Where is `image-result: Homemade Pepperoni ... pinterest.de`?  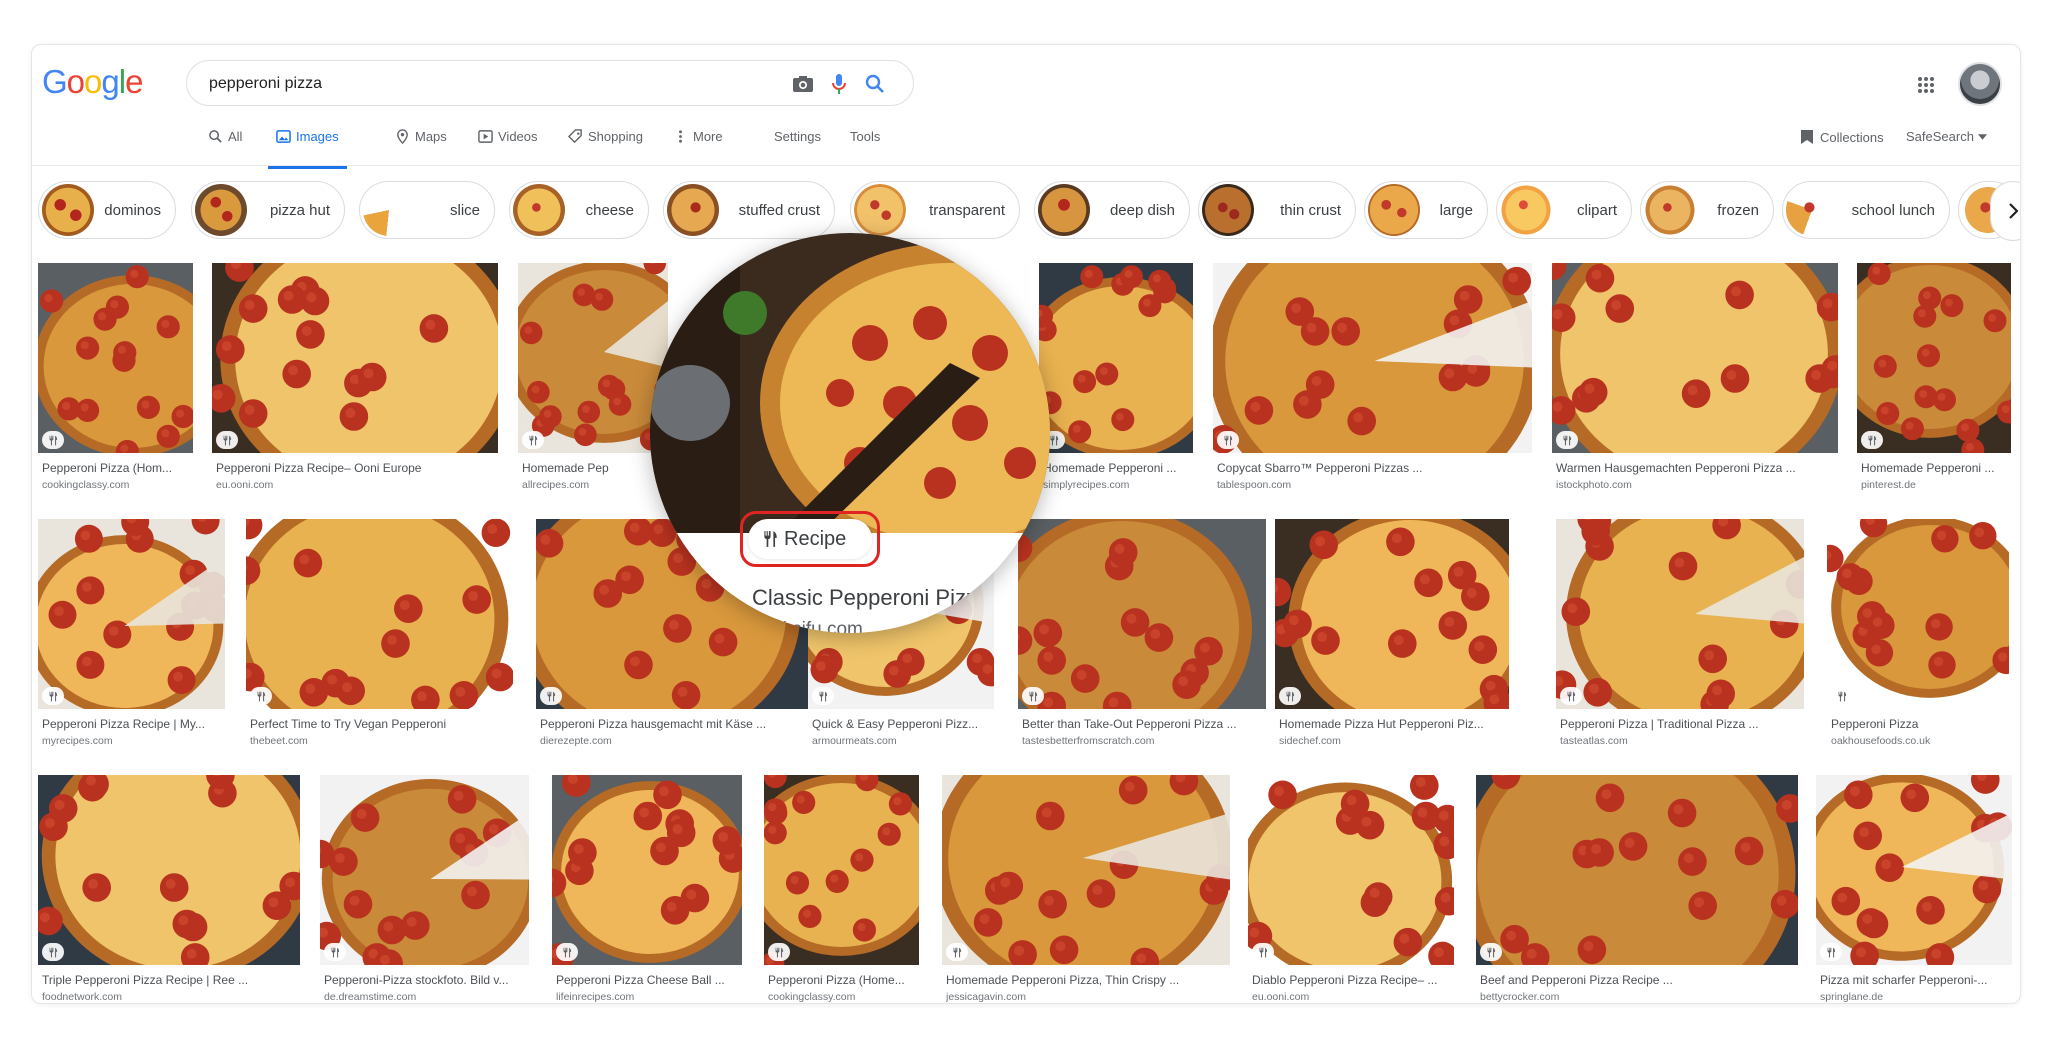
image-result: Homemade Pepperoni ... pinterest.de is located at coordinates (1934, 379).